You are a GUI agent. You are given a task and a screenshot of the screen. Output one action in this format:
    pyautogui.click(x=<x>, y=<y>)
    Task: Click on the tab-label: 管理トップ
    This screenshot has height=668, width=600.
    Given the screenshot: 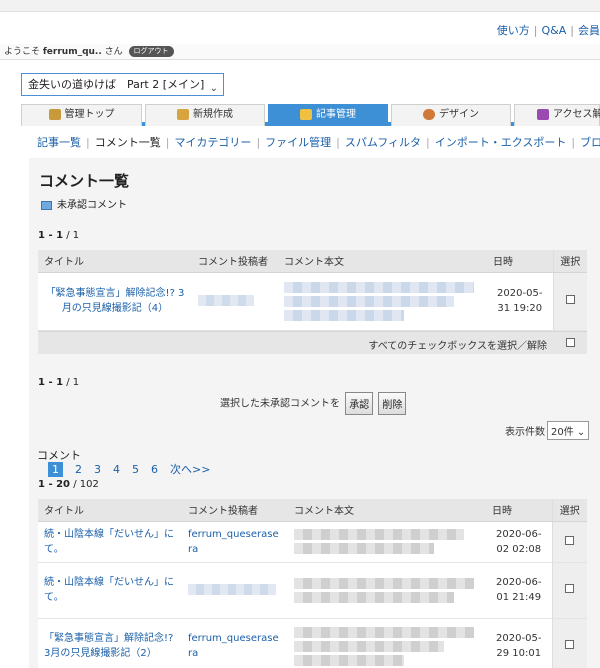 What is the action you would take?
    pyautogui.click(x=89, y=114)
    